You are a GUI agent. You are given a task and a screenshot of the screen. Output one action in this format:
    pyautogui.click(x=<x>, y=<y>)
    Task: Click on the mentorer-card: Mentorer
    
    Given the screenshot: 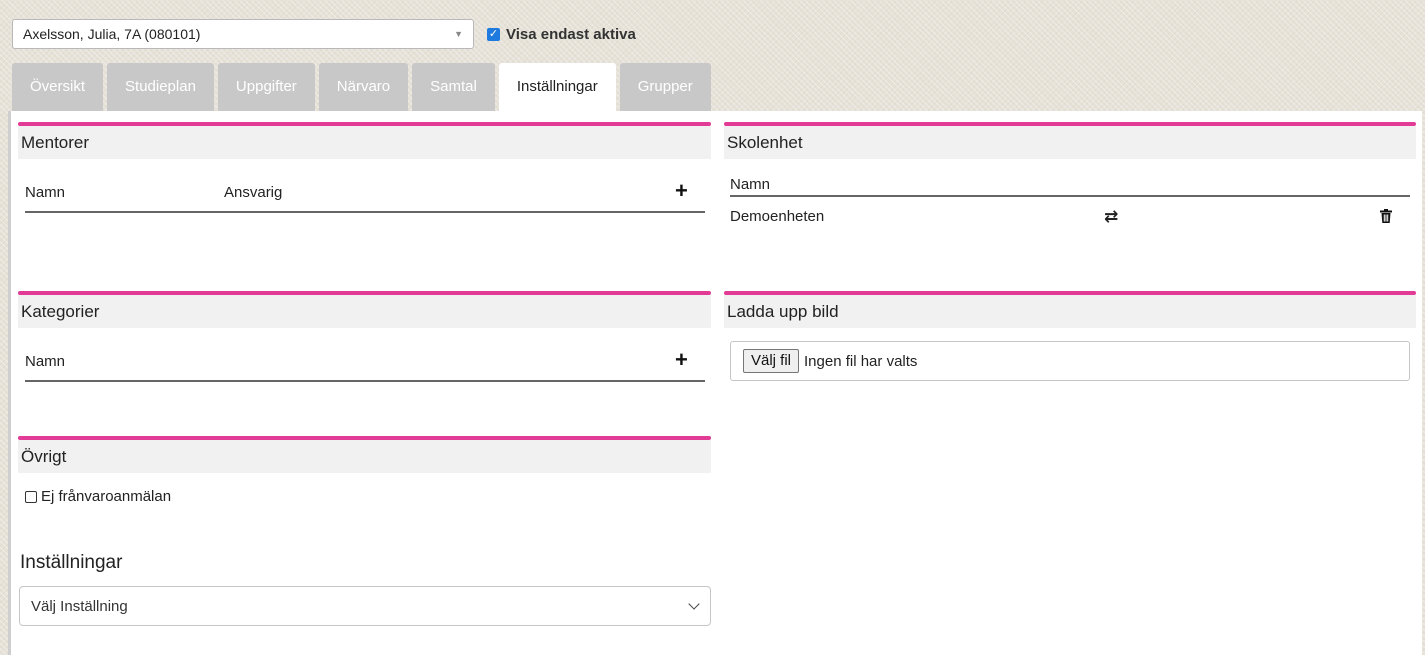 What is the action you would take?
    pyautogui.click(x=364, y=140)
    